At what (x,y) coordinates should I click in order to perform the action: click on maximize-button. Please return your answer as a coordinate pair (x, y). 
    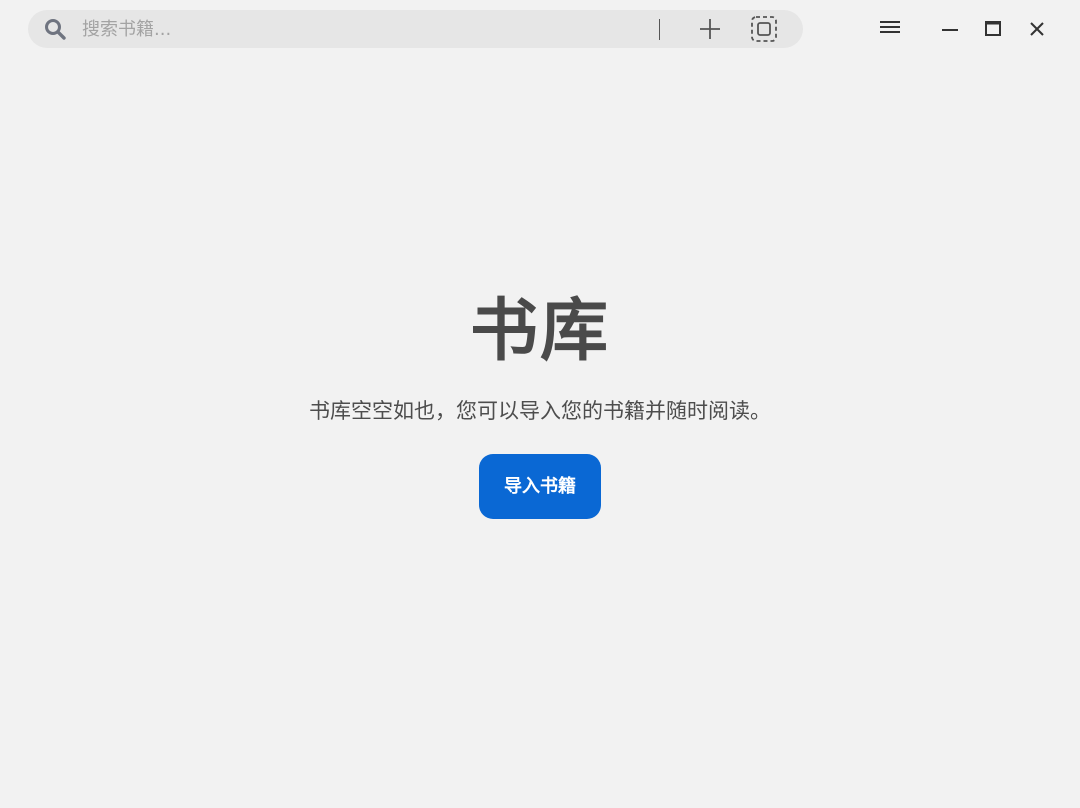
    Looking at the image, I should click on (993, 27).